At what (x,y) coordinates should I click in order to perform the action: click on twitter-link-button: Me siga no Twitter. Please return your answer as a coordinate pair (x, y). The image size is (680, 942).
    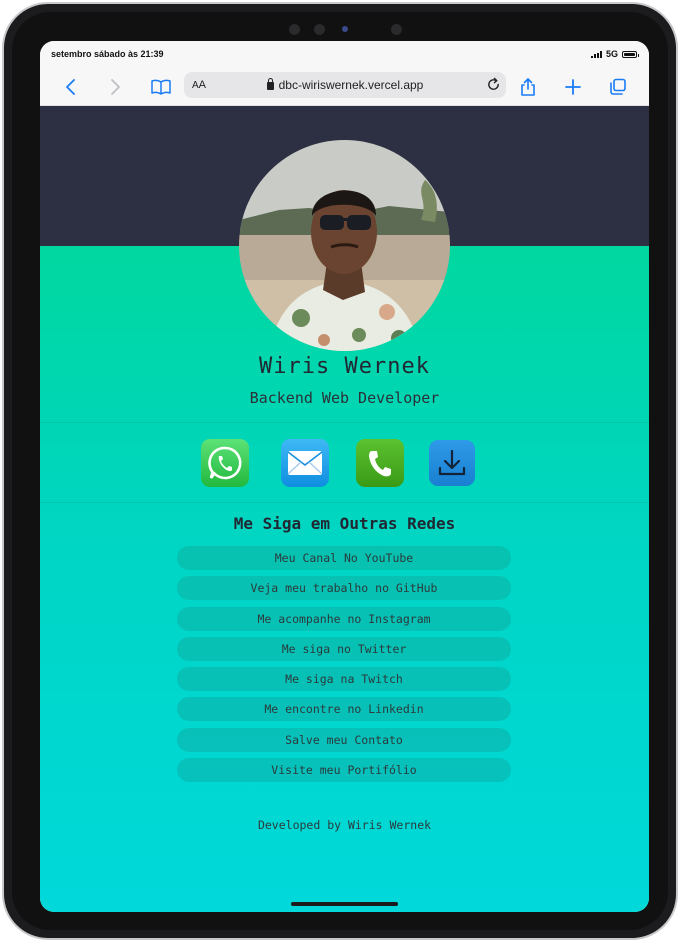
    Looking at the image, I should click on (344, 648).